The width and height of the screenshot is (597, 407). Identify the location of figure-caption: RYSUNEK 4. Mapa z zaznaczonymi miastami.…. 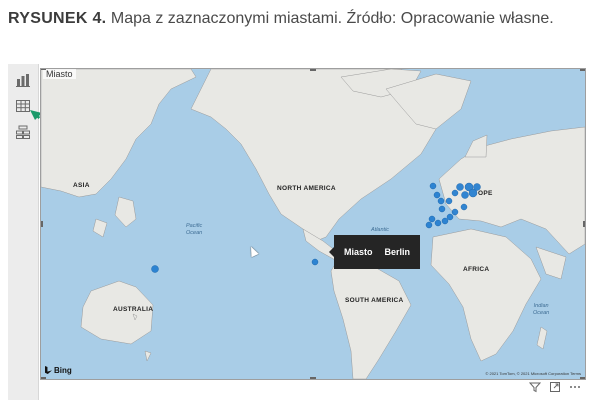
(281, 19).